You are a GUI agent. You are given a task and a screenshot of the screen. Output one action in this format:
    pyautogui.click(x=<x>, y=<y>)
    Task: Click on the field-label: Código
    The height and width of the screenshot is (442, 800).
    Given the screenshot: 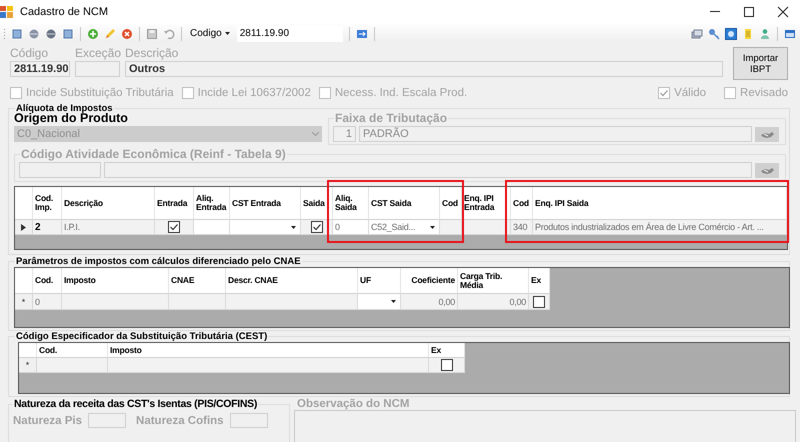 What is the action you would take?
    pyautogui.click(x=30, y=53)
    